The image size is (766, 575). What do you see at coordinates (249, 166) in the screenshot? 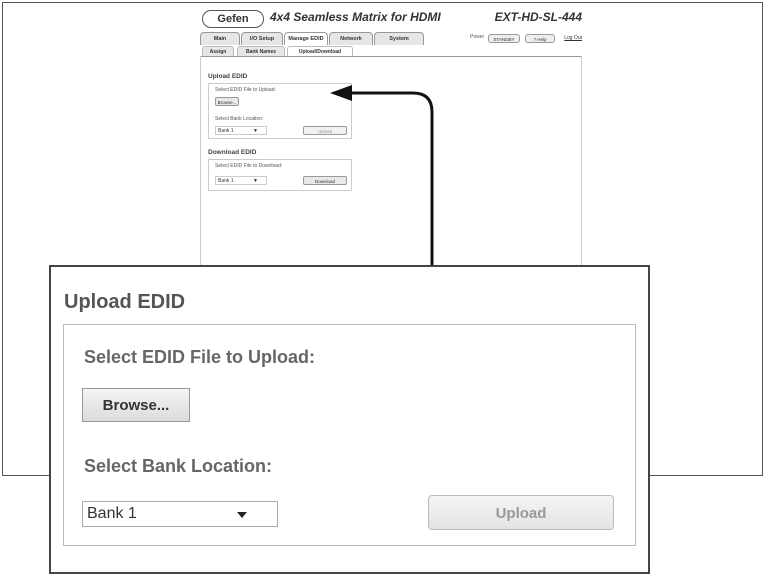
I see `select-download-label: Select EDID File to Download:` at bounding box center [249, 166].